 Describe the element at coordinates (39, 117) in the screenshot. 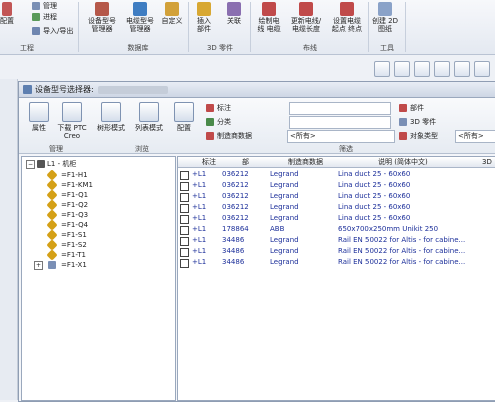

I see `properties-button: 属性` at that location.